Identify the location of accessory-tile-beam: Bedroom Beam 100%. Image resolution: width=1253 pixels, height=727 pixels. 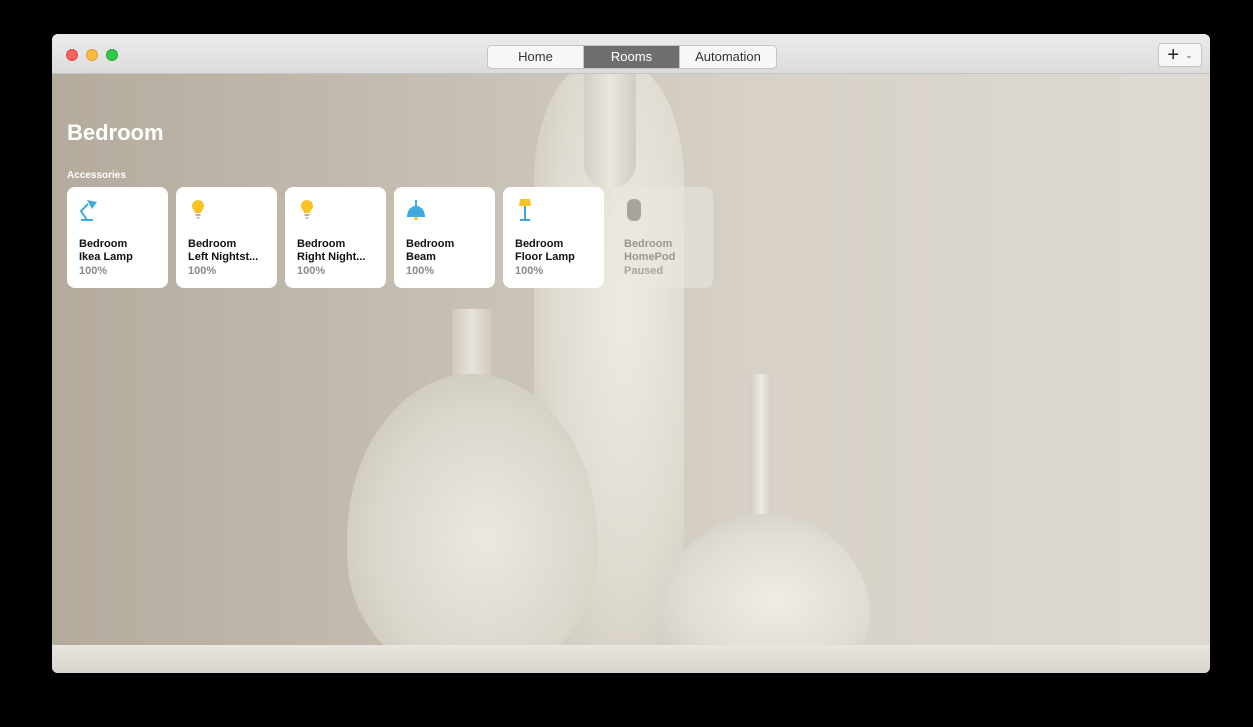
(444, 237).